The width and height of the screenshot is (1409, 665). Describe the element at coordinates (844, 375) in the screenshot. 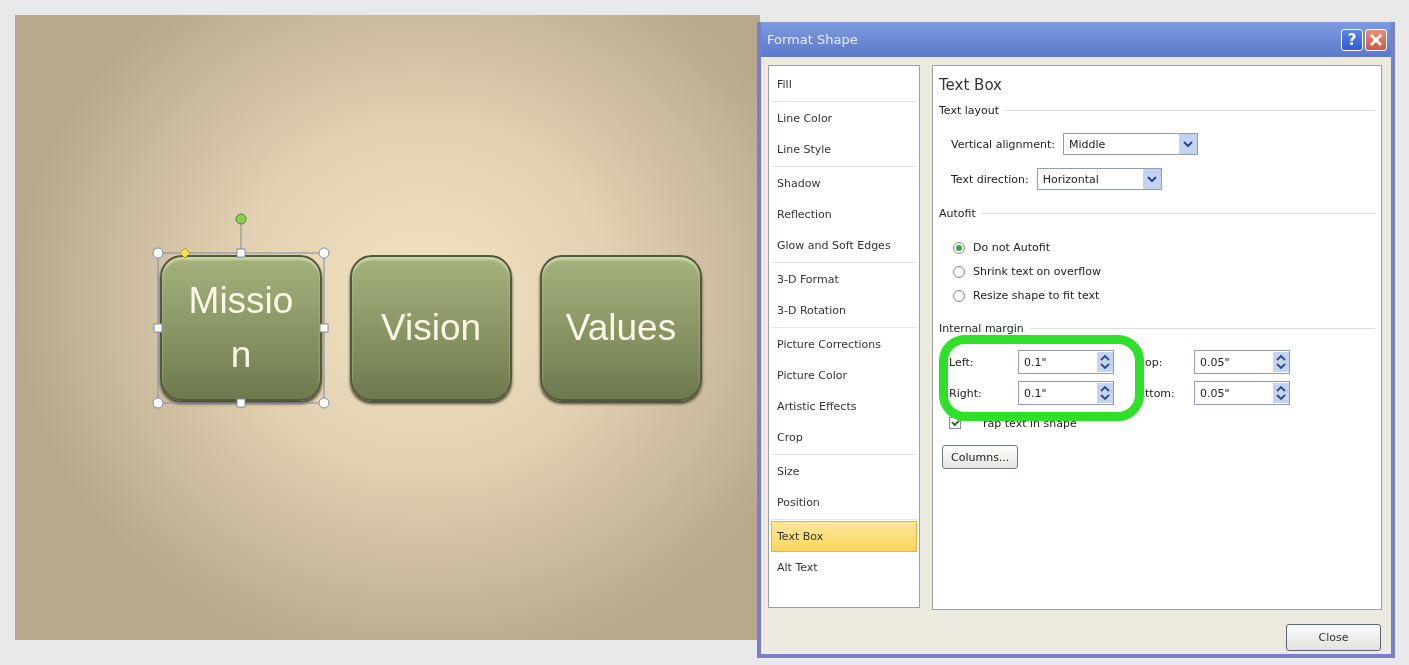

I see `category-item: Picture Color` at that location.